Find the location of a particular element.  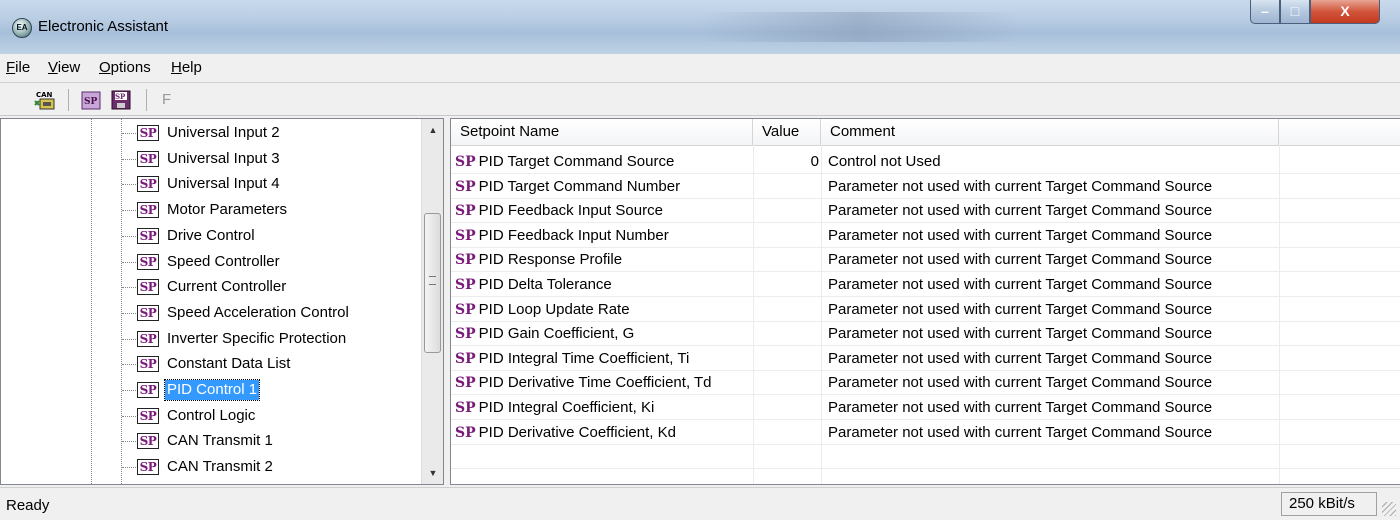

setpoint-name-cell: SP PID Derivative Time Coefficient, Td is located at coordinates (583, 383).